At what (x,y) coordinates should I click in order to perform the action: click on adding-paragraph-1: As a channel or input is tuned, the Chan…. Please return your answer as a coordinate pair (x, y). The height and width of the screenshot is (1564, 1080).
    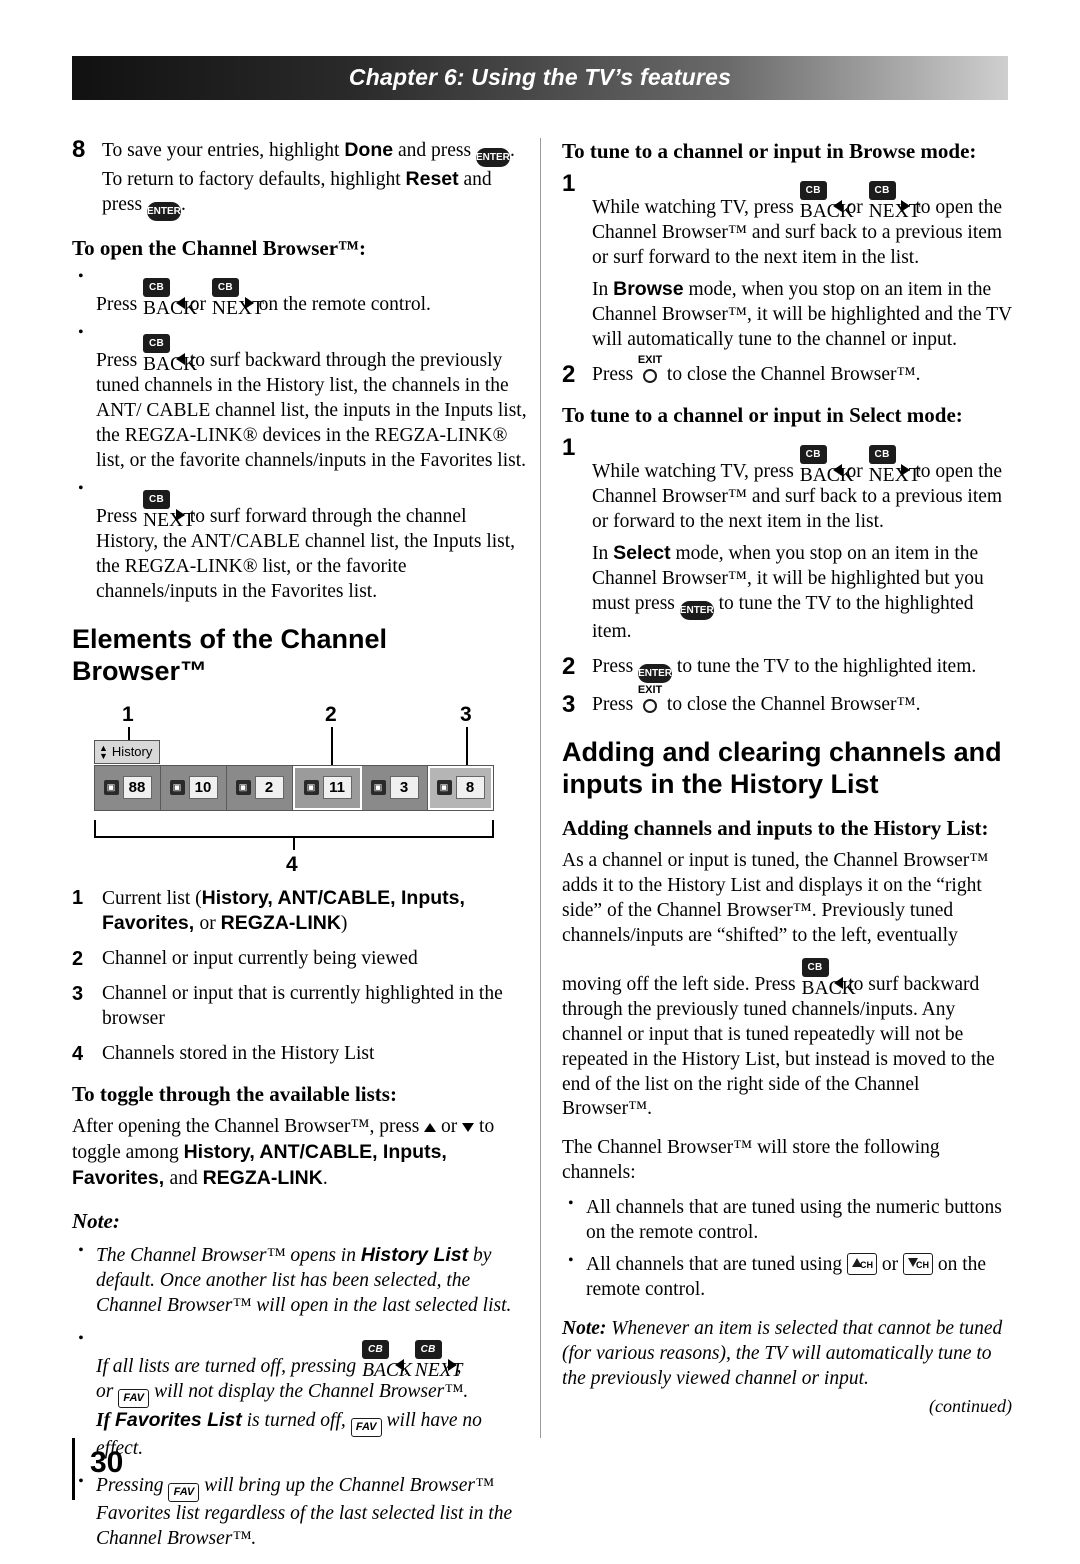
    Looking at the image, I should click on (778, 984).